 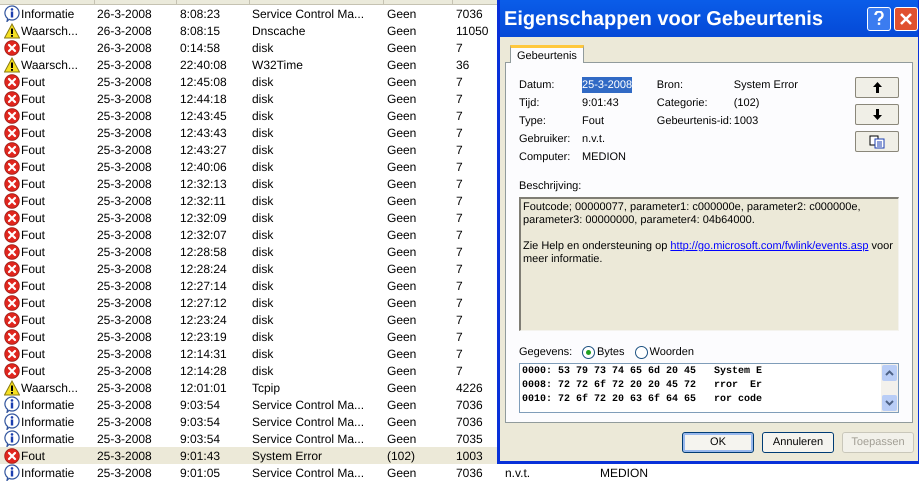 What do you see at coordinates (201, 31) in the screenshot?
I see `table-cell-text: 8:08:15` at bounding box center [201, 31].